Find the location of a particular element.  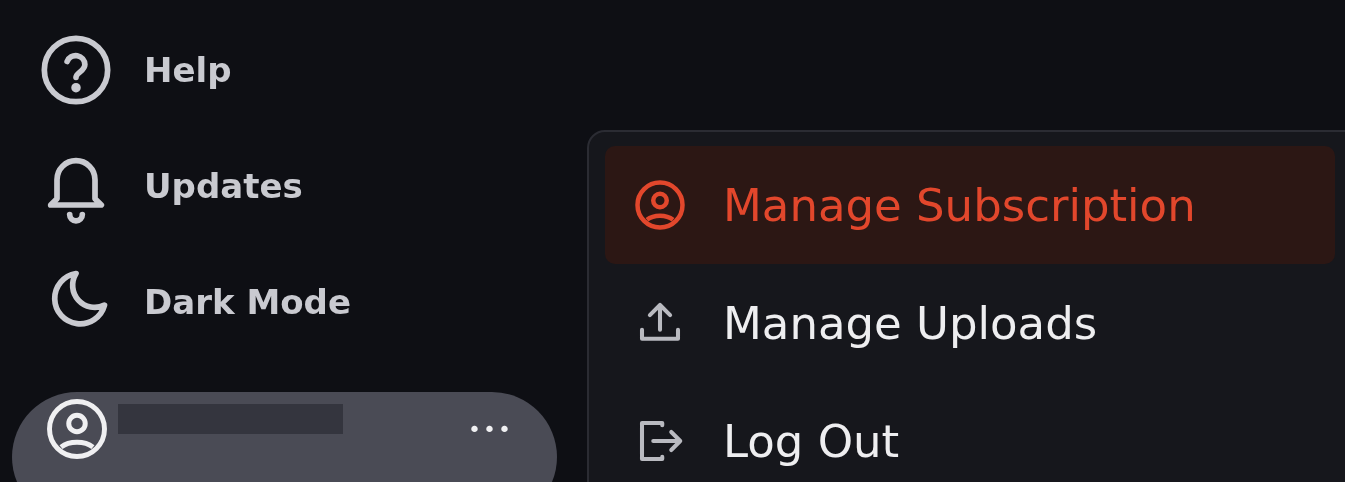

sidebar-item: Dark Mode is located at coordinates (181, 302).